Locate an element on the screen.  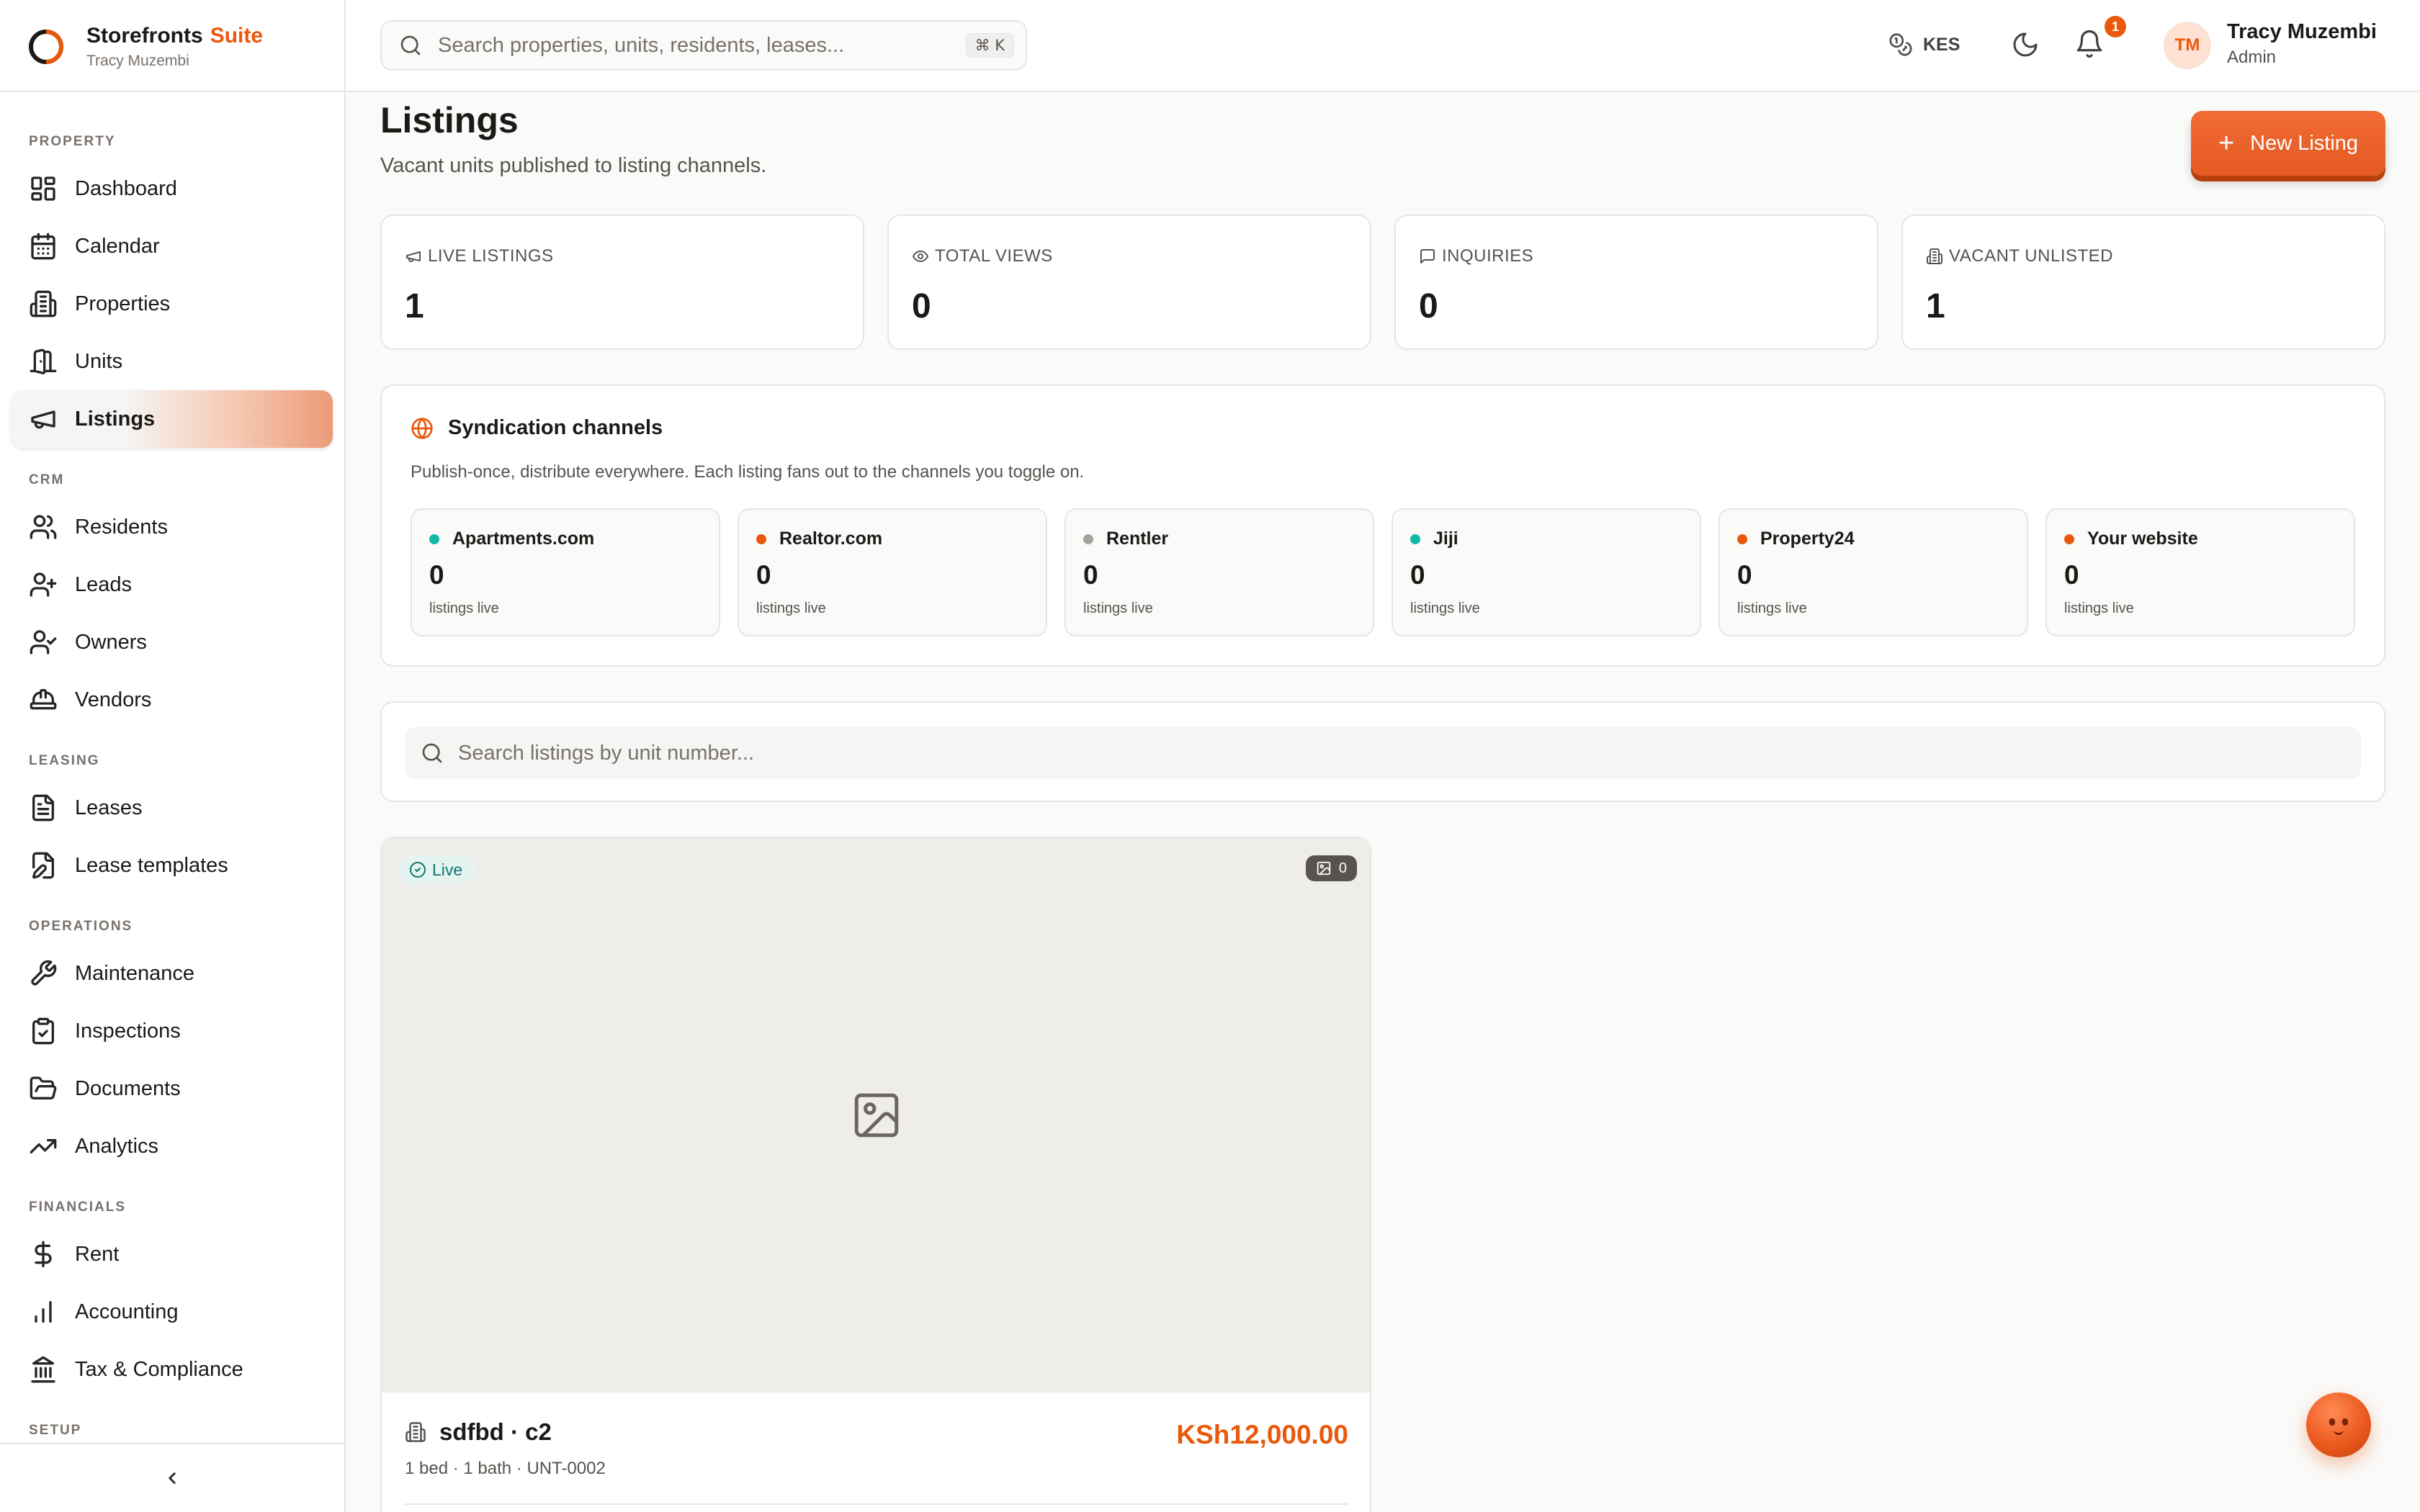
status-label: Live is located at coordinates (447, 869).